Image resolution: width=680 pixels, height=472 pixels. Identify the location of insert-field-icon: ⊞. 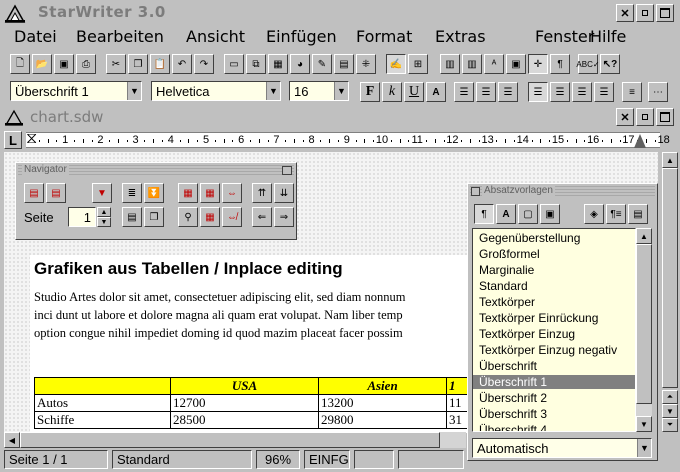
(418, 64).